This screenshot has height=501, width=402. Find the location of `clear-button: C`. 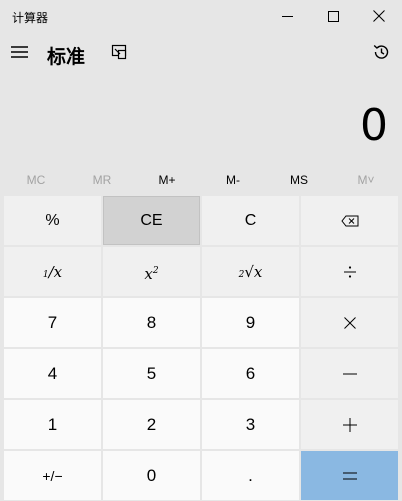

clear-button: C is located at coordinates (250, 220).